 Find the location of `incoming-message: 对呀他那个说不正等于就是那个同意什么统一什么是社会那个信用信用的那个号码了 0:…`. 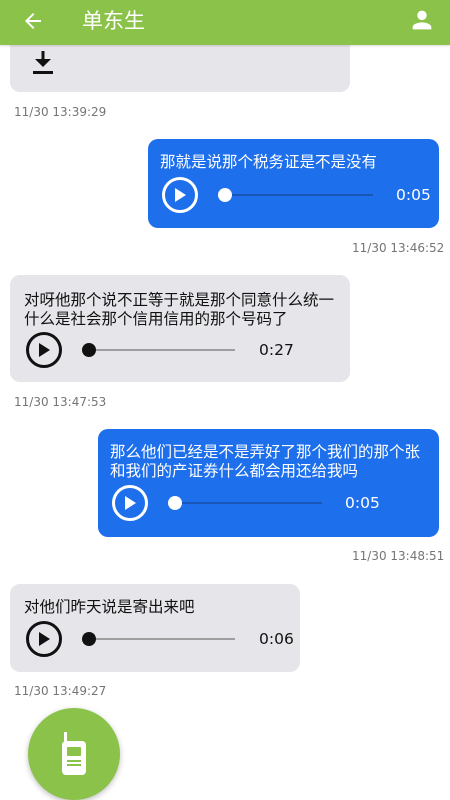

incoming-message: 对呀他那个说不正等于就是那个同意什么统一什么是社会那个信用信用的那个号码了 0:… is located at coordinates (180, 328).